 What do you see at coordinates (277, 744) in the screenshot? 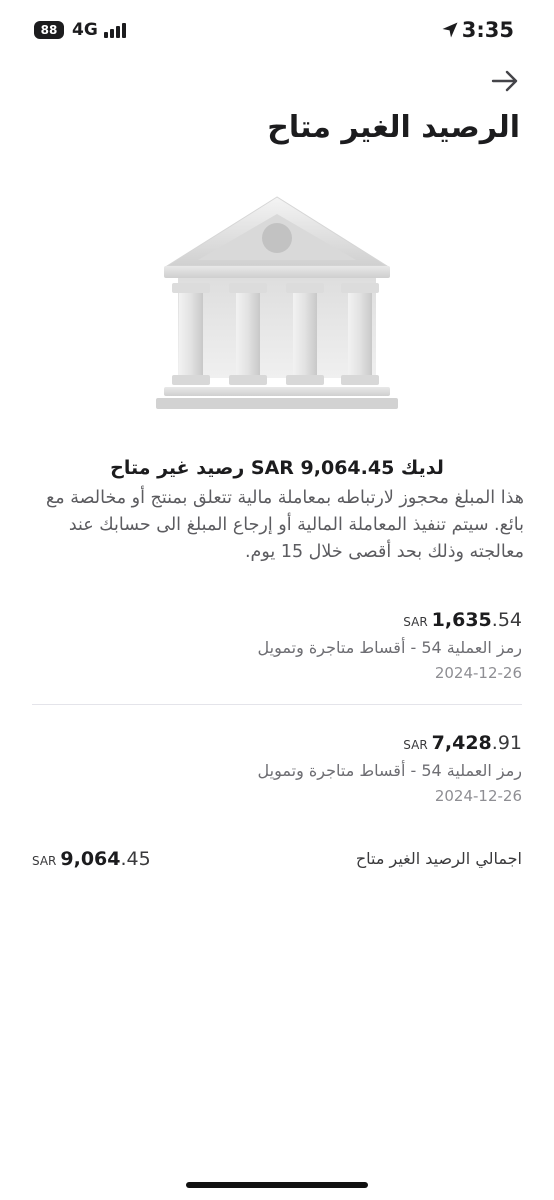
I see `transaction-amount: SAR 7,428.91` at bounding box center [277, 744].